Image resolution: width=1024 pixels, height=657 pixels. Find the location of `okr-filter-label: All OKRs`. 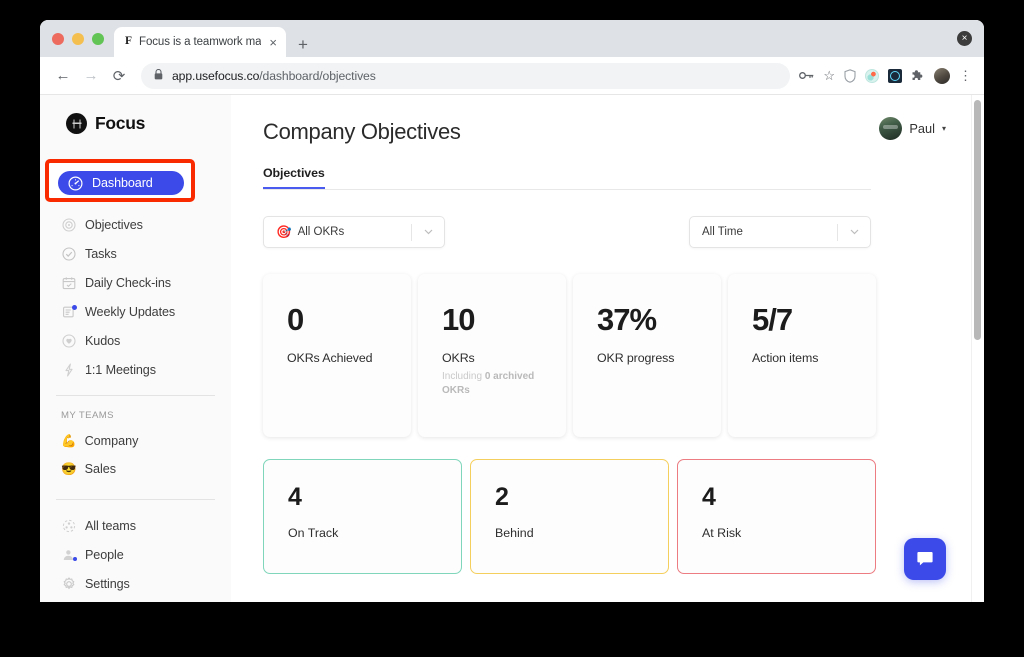

okr-filter-label: All OKRs is located at coordinates (321, 232).